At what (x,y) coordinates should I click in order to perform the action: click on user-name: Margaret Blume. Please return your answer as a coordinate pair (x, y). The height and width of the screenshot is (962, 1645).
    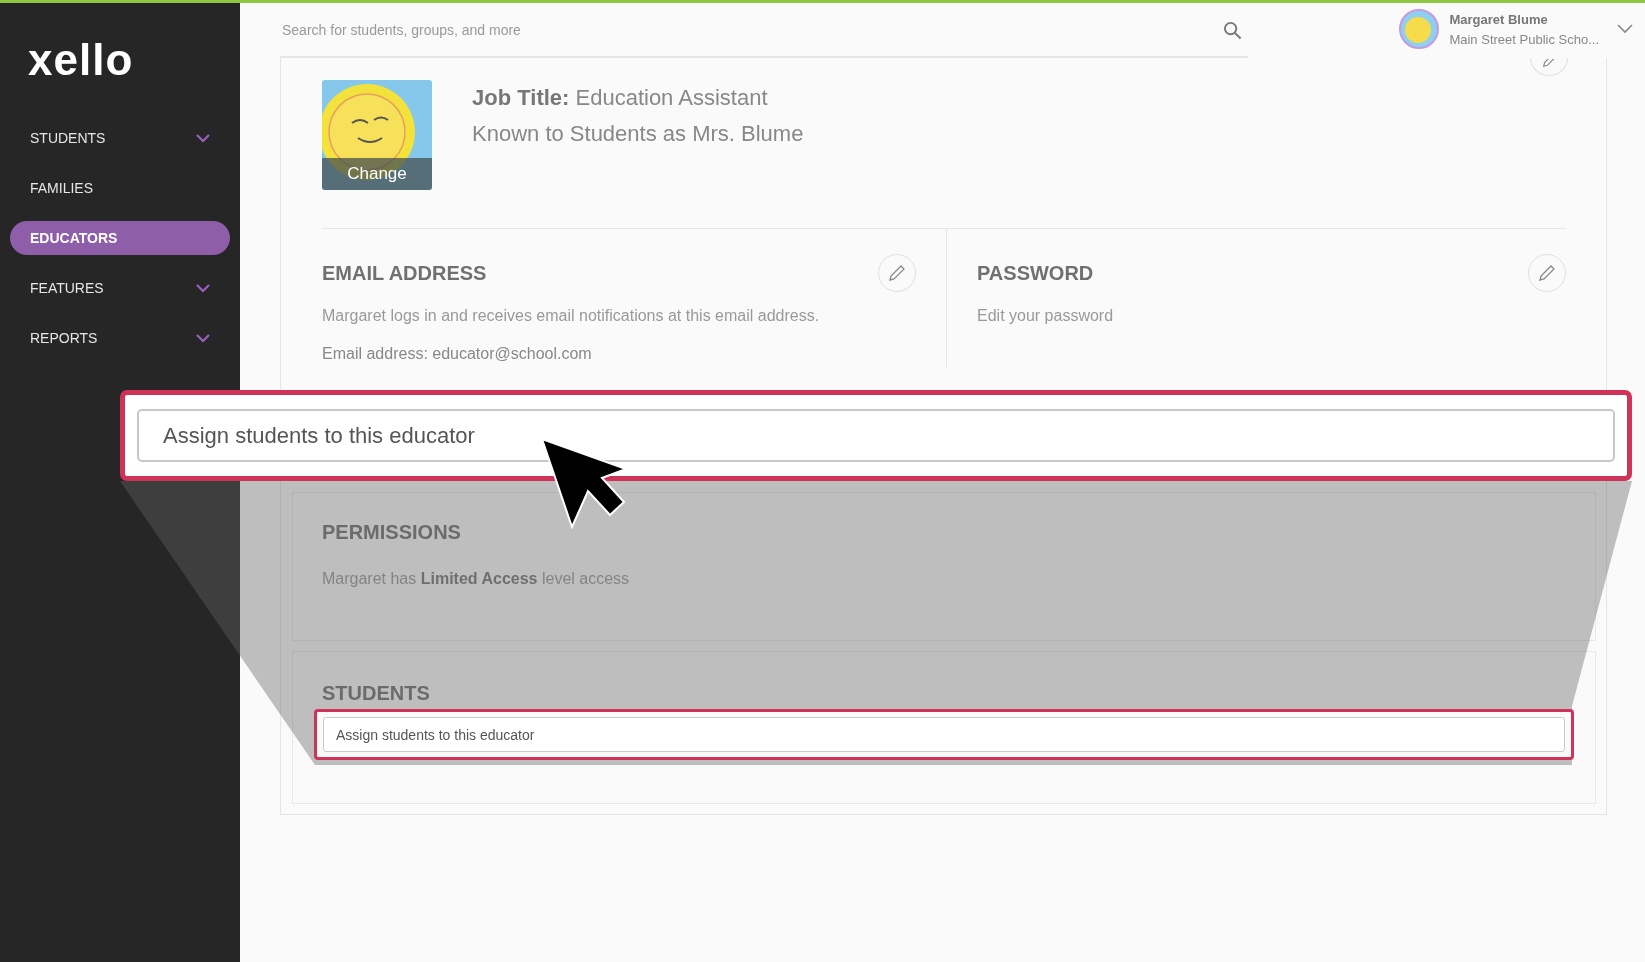
    Looking at the image, I should click on (1499, 19).